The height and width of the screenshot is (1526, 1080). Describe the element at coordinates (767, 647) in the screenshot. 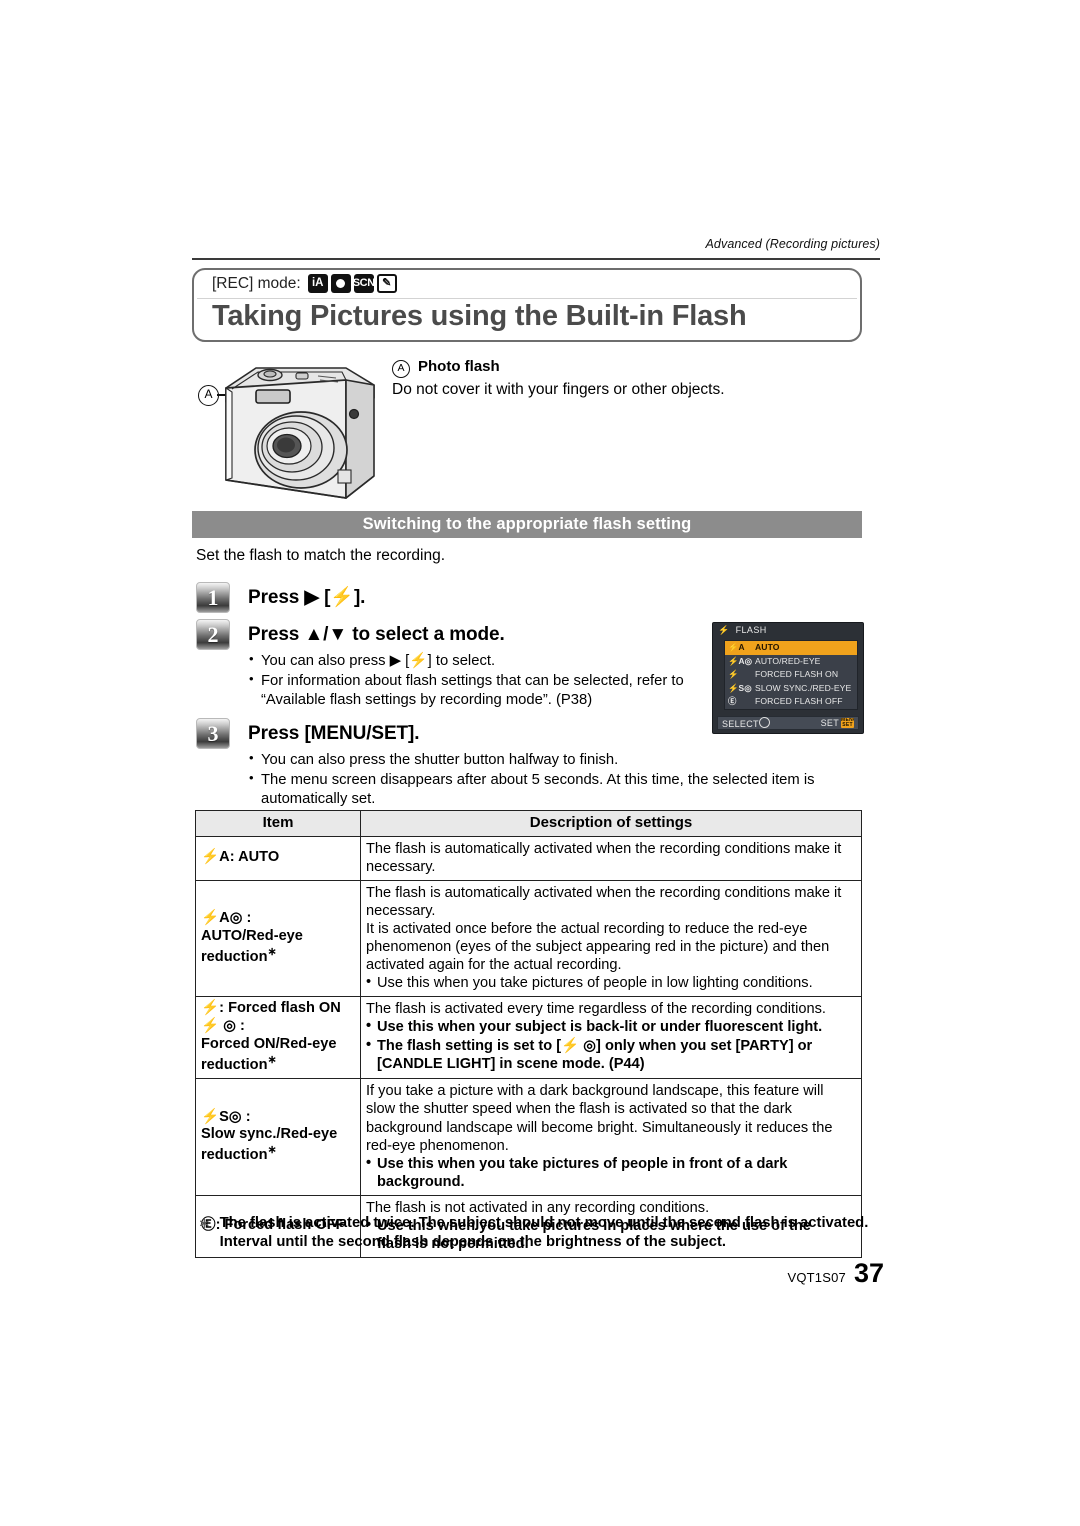

I see `lcd-option-label: AUTO` at that location.